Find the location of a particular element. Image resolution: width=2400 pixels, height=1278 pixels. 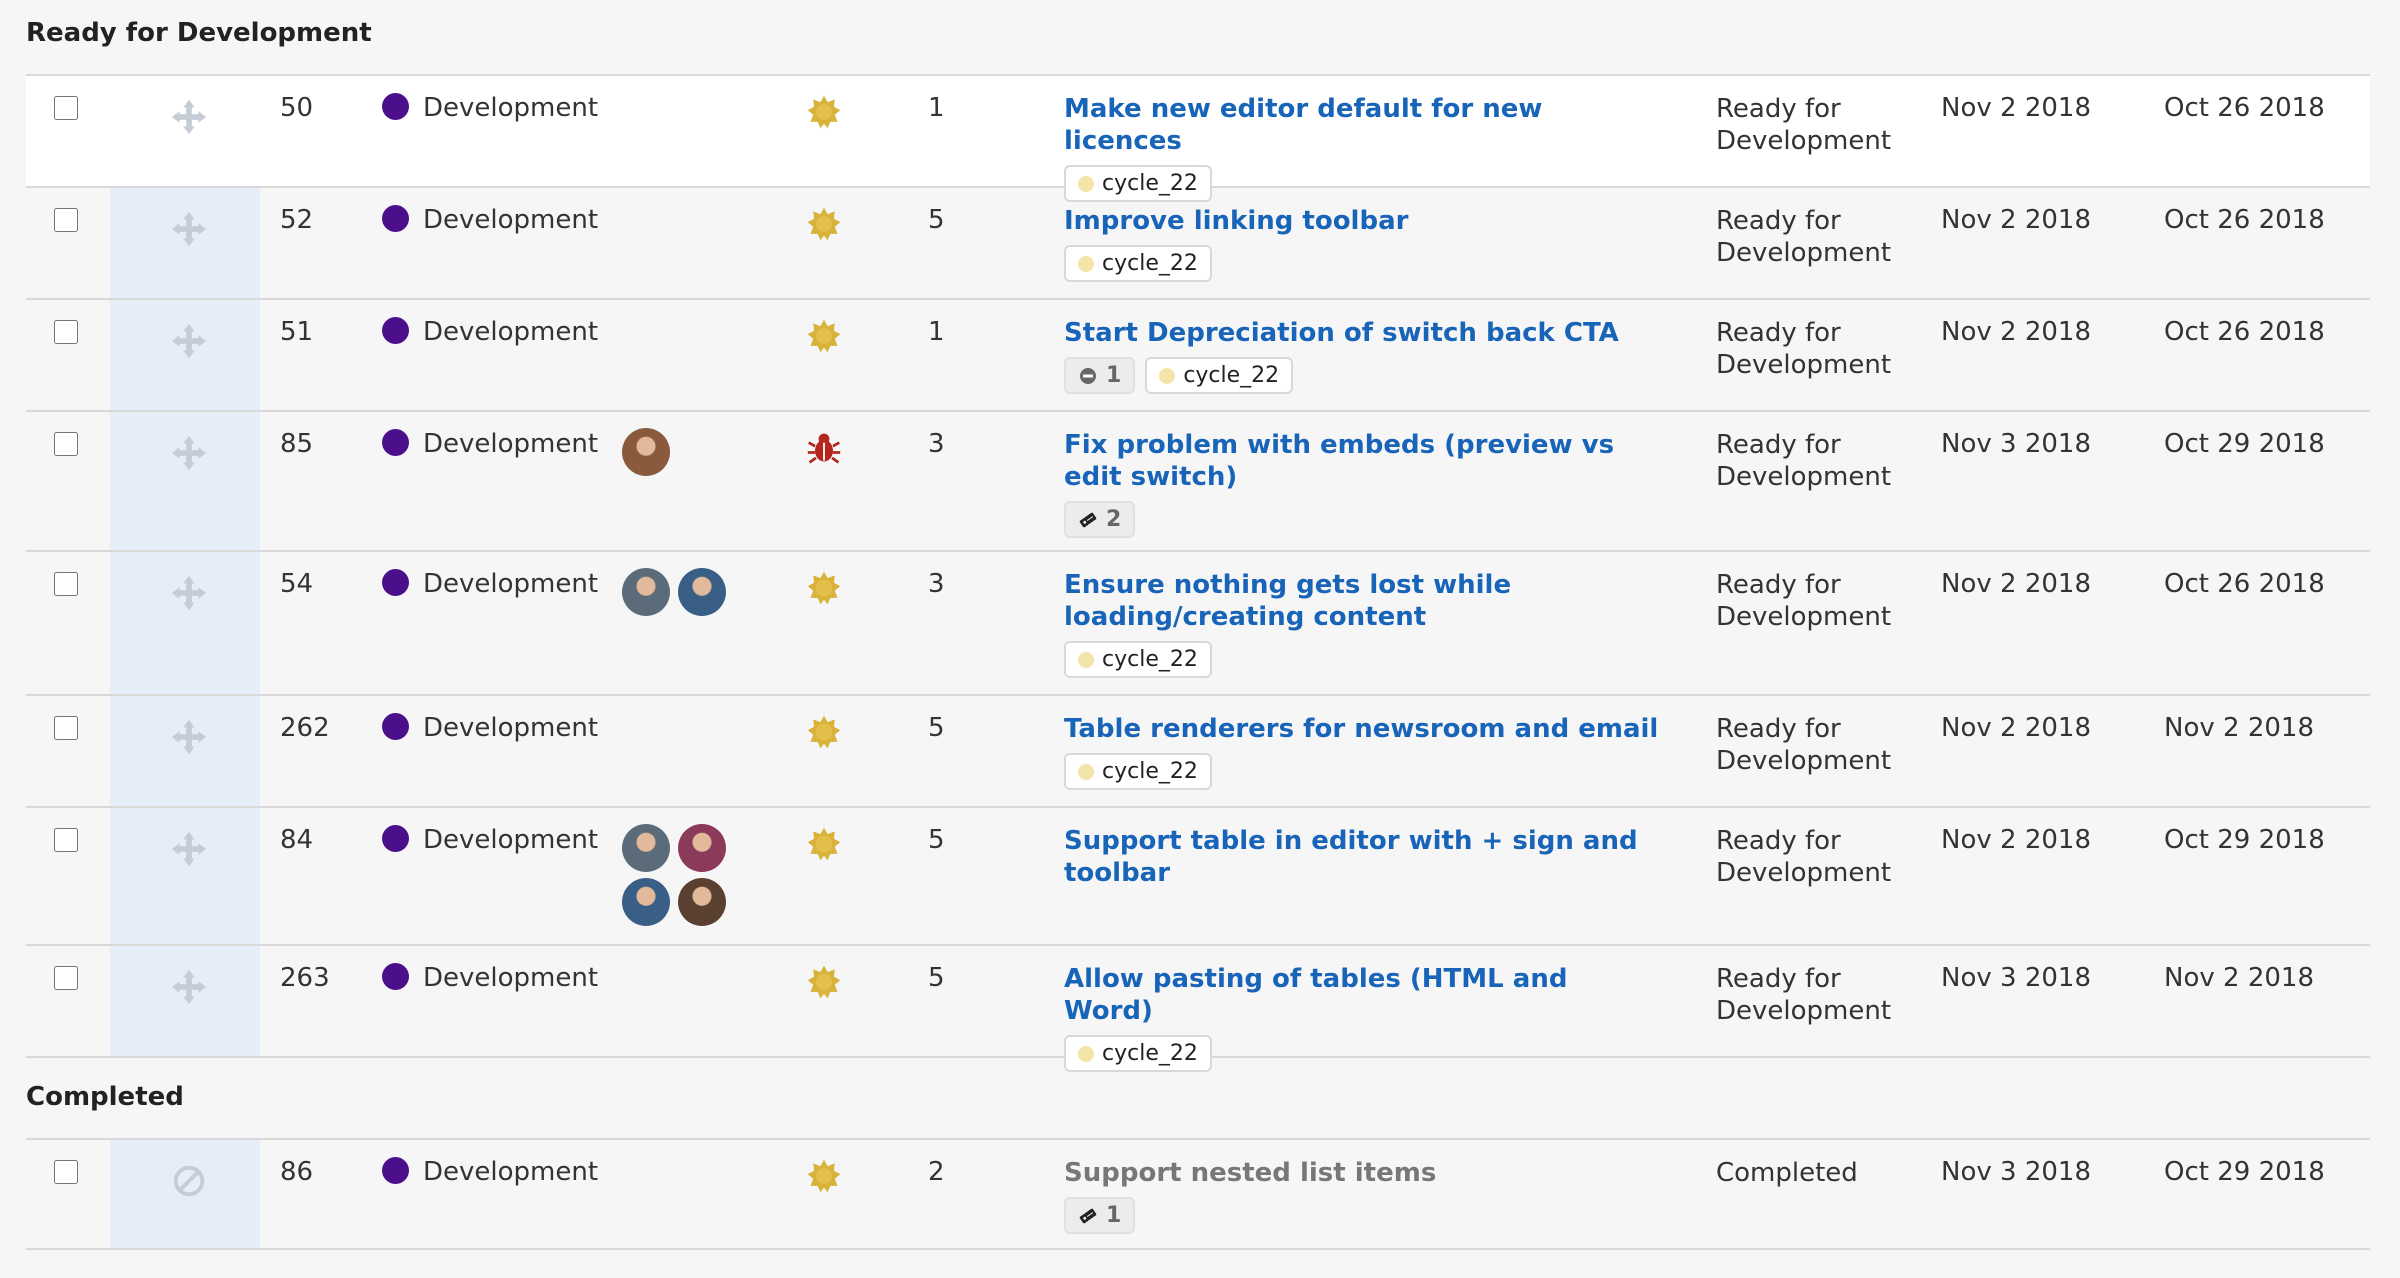

issue-number: 84 is located at coordinates (297, 840).